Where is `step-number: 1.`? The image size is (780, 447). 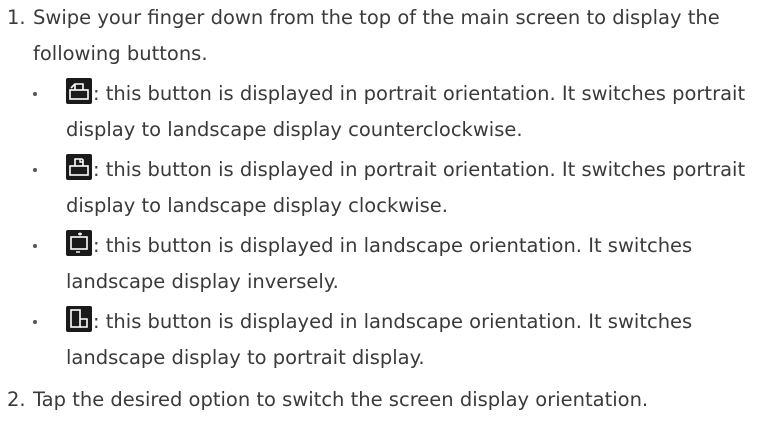 step-number: 1. is located at coordinates (16, 17).